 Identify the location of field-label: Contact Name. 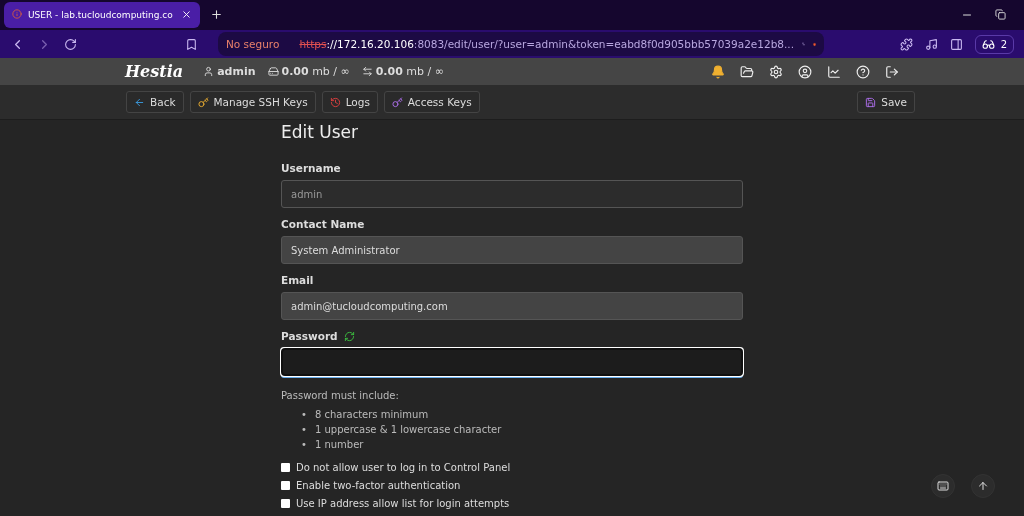
(323, 224).